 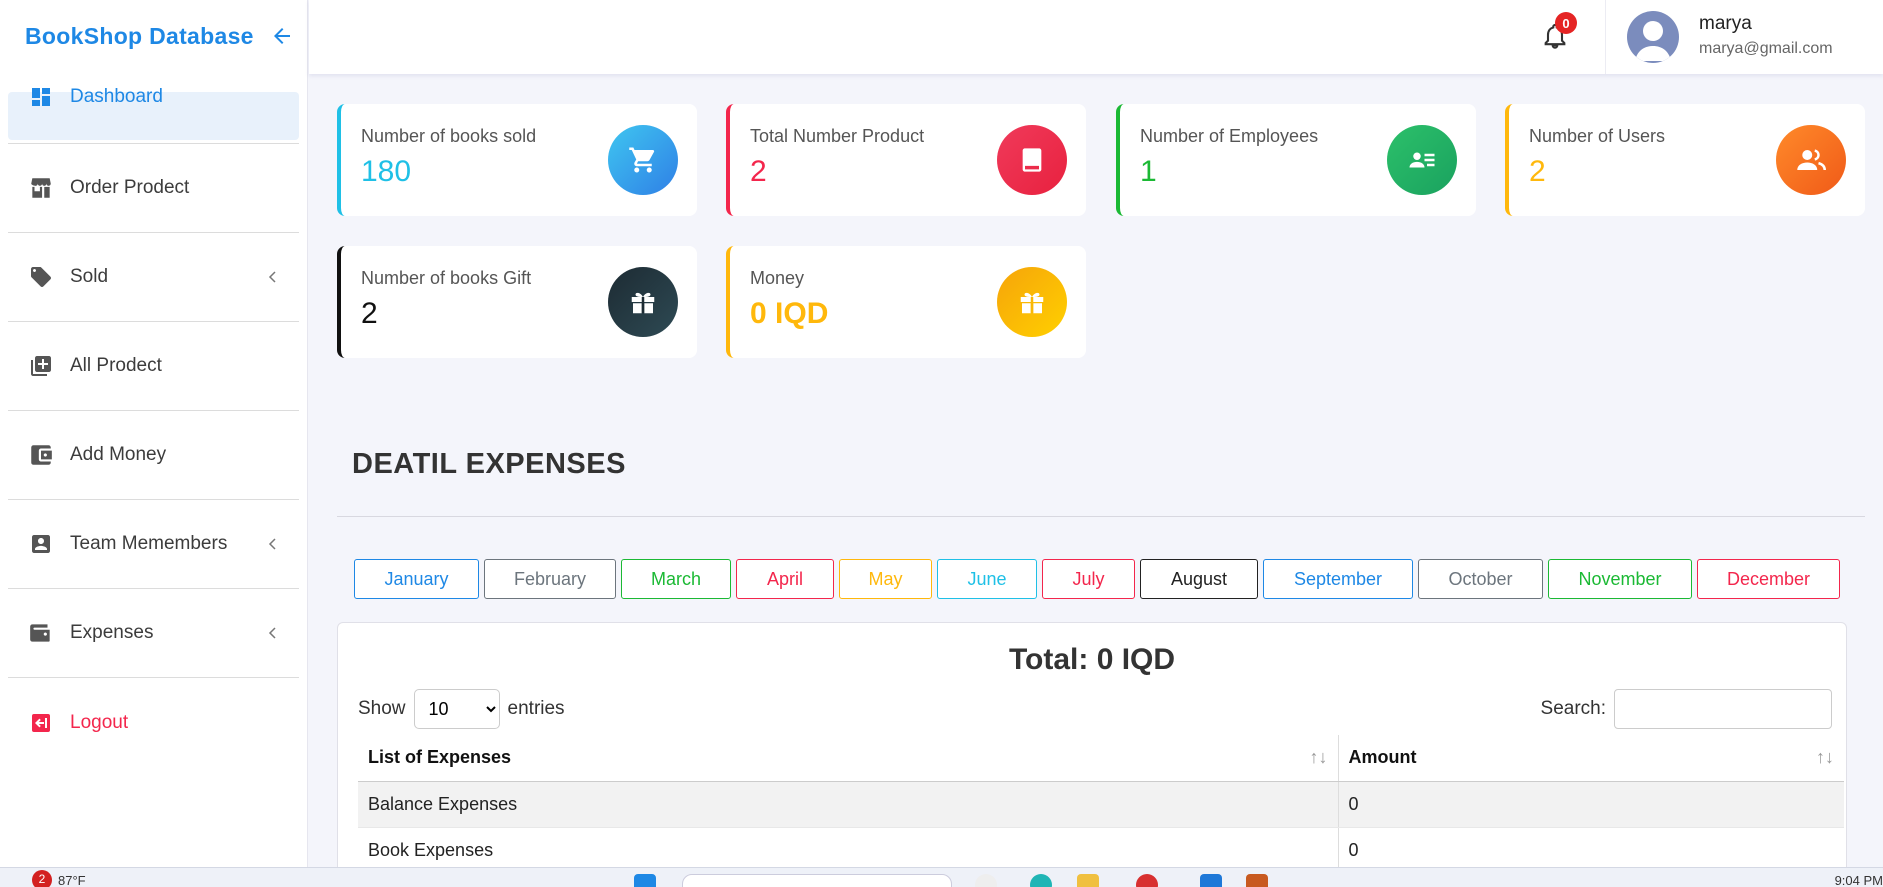 I want to click on entries-control: Show 10 entries, so click(x=461, y=709).